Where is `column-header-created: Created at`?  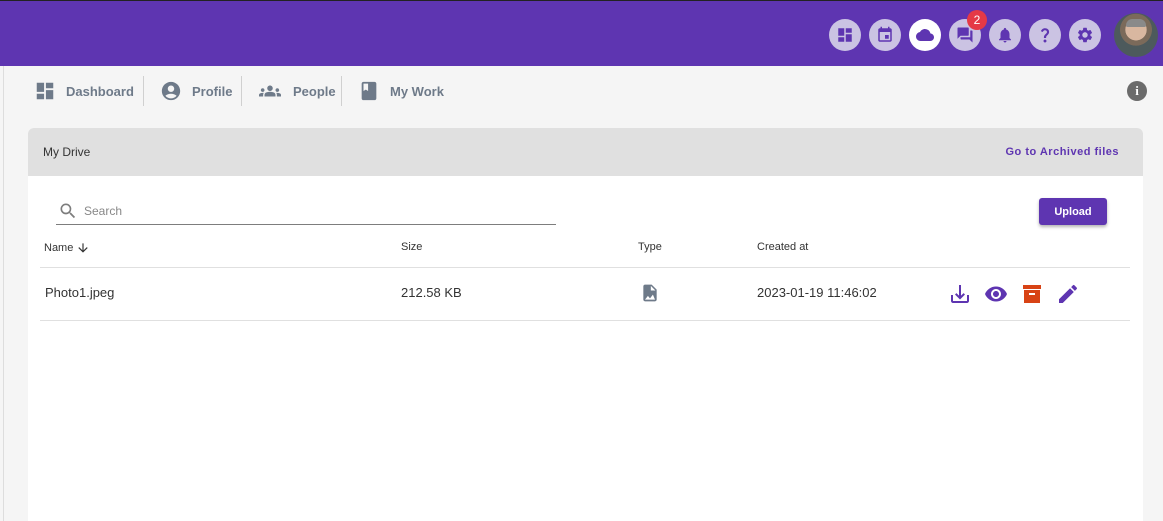
column-header-created: Created at is located at coordinates (782, 247).